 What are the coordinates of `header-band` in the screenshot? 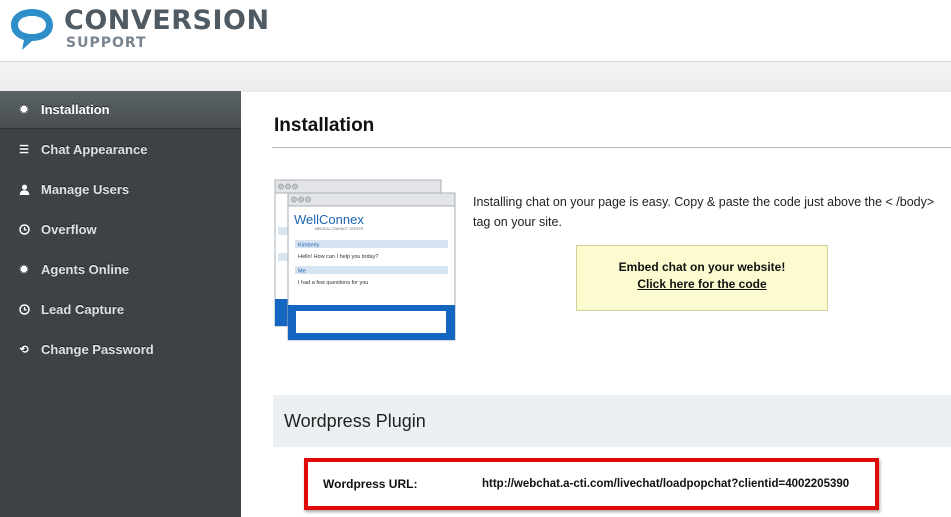 It's located at (475, 77).